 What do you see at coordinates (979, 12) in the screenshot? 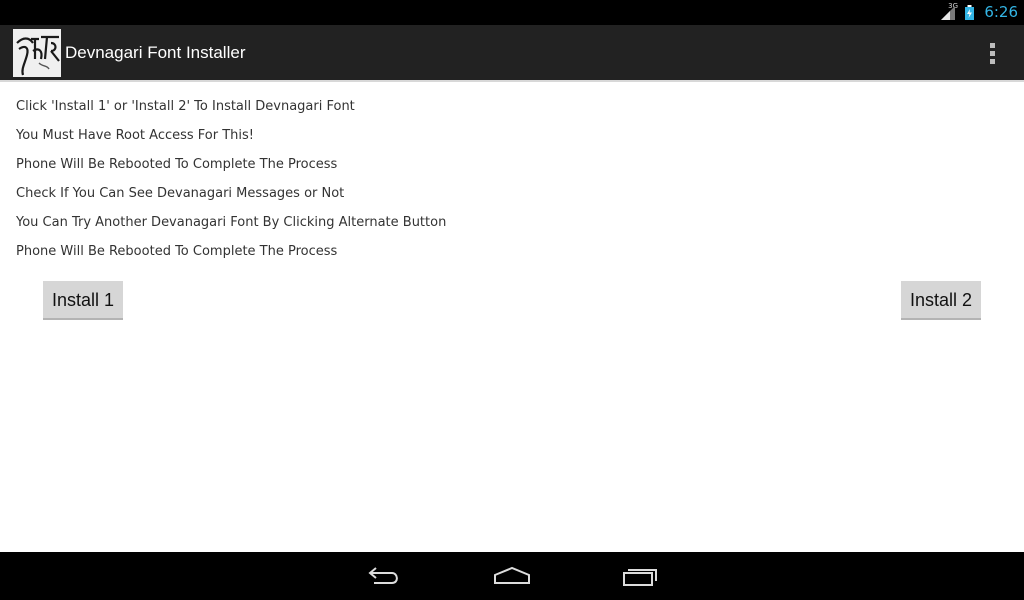
I see `status-icons: 6:26` at bounding box center [979, 12].